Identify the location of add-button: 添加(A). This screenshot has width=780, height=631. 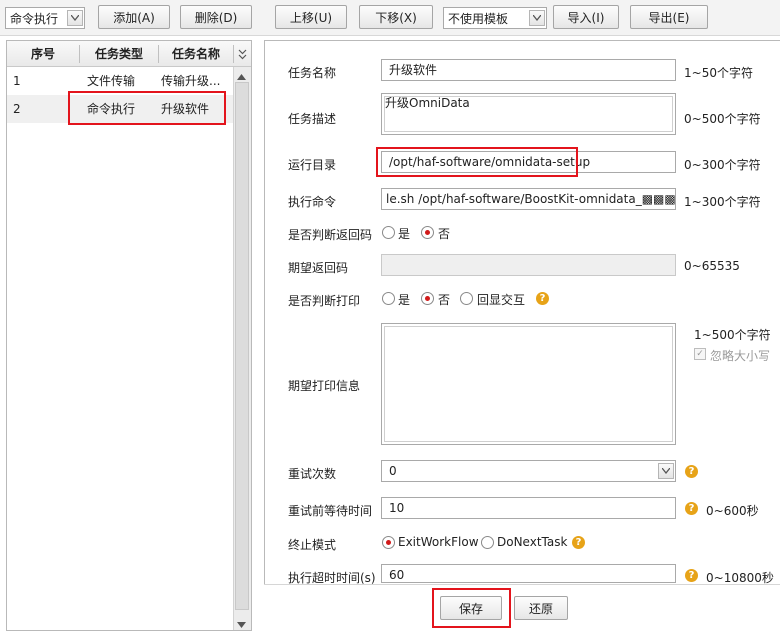
(134, 17).